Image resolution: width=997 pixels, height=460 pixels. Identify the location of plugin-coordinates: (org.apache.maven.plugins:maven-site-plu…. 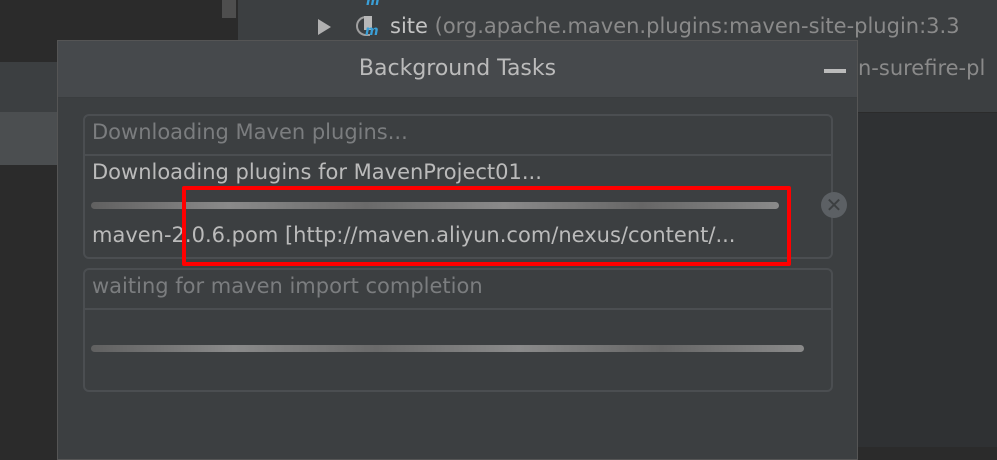
(697, 26).